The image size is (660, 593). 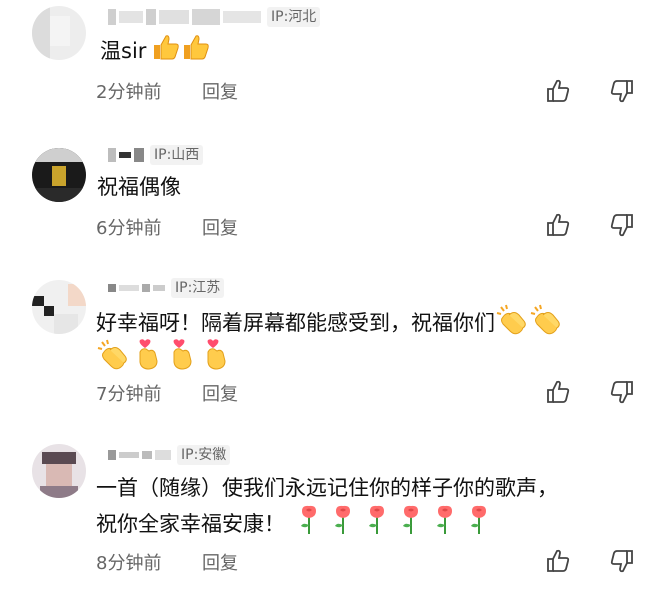 What do you see at coordinates (167, 227) in the screenshot?
I see `comment-footer: 6分钟前 回复` at bounding box center [167, 227].